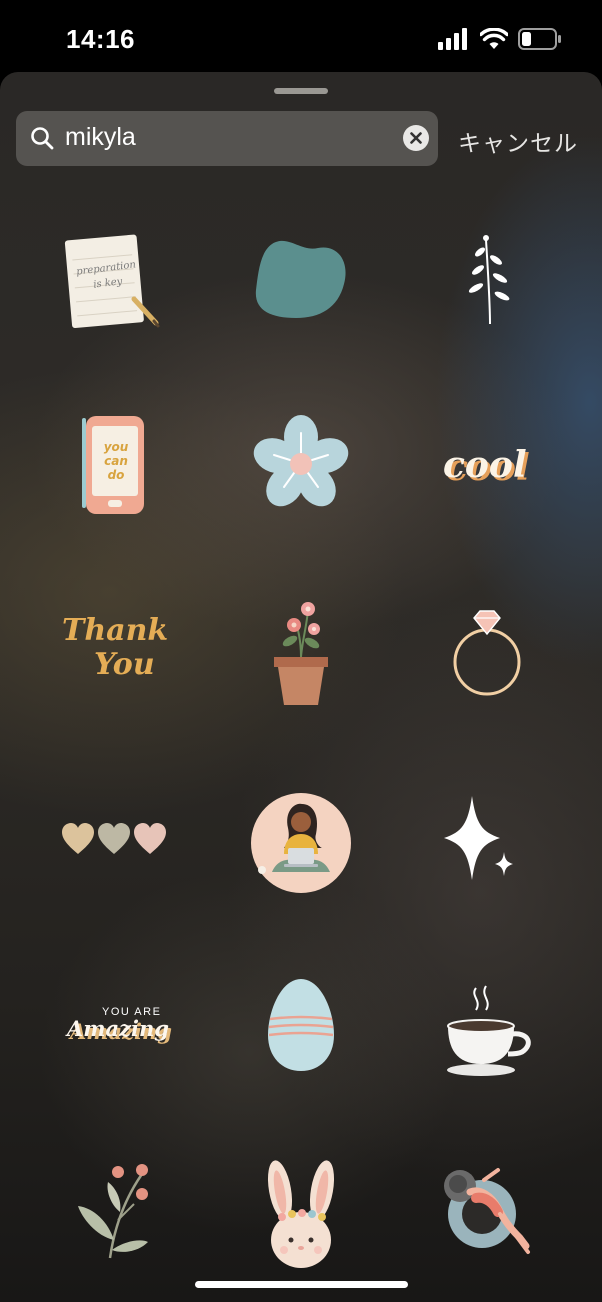 This screenshot has width=602, height=1302. I want to click on potted-plant-icon, so click(301, 653).